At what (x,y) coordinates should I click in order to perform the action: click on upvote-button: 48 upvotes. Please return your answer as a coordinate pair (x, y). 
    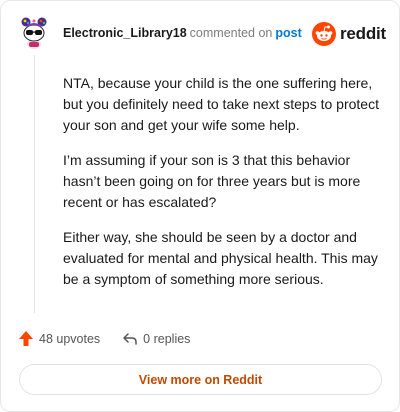
    Looking at the image, I should click on (59, 338).